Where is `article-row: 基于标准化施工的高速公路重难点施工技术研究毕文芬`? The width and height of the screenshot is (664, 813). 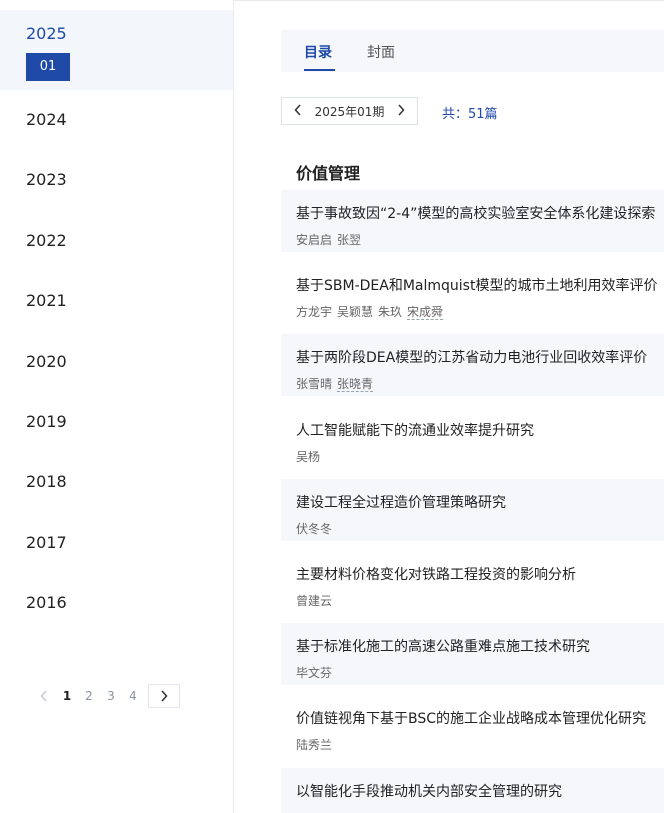 article-row: 基于标准化施工的高速公路重难点施工技术研究毕文芬 is located at coordinates (472, 654).